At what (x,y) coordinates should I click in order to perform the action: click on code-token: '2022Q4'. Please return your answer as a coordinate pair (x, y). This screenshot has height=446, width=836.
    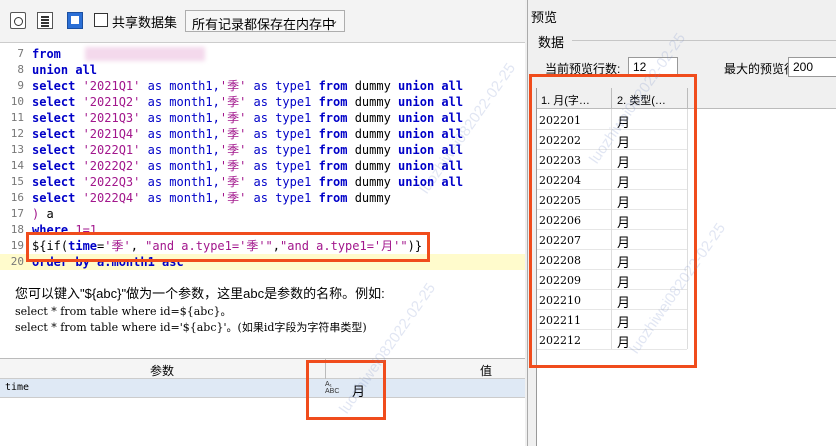
    Looking at the image, I should click on (111, 198).